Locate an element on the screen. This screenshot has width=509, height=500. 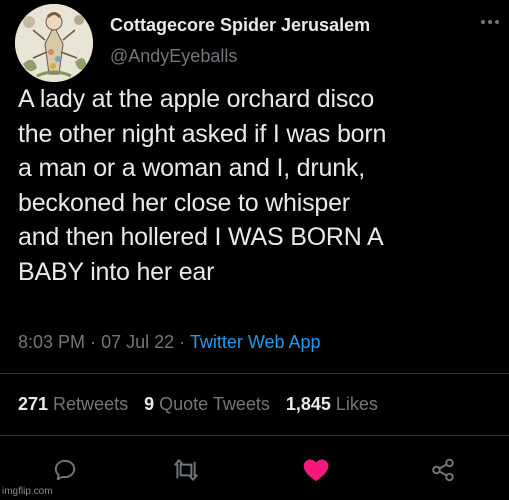
tweet-line: and then hollered I WAS BORN A is located at coordinates (201, 237).